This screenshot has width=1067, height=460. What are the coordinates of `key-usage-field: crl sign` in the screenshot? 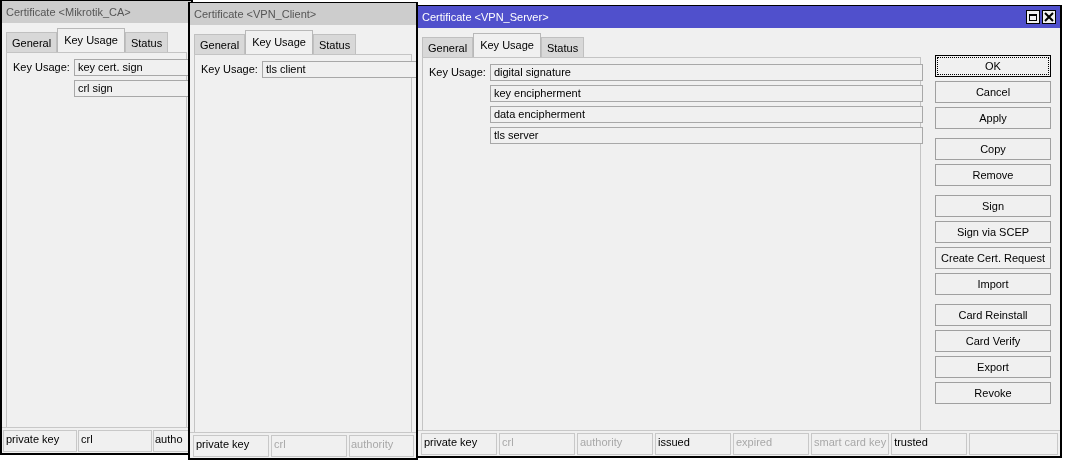 It's located at (132, 88).